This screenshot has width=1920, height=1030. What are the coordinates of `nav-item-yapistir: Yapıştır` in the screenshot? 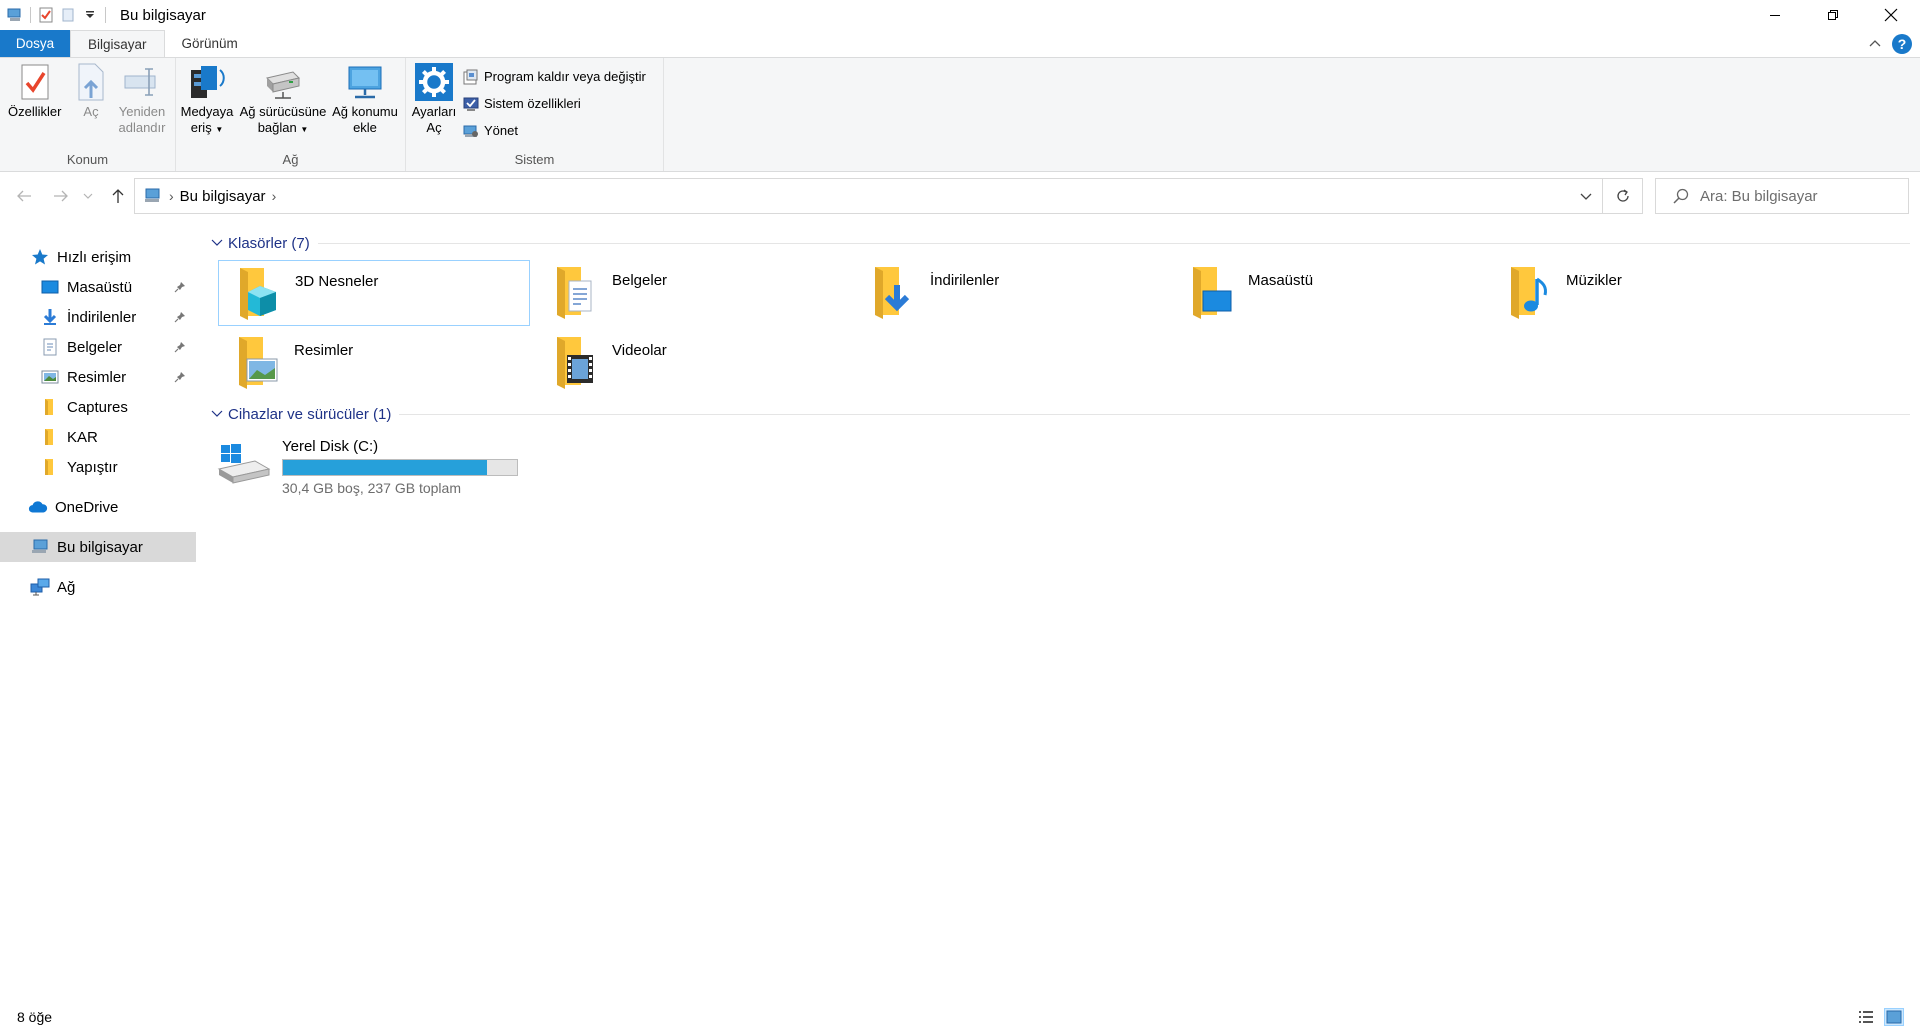 It's located at (98, 467).